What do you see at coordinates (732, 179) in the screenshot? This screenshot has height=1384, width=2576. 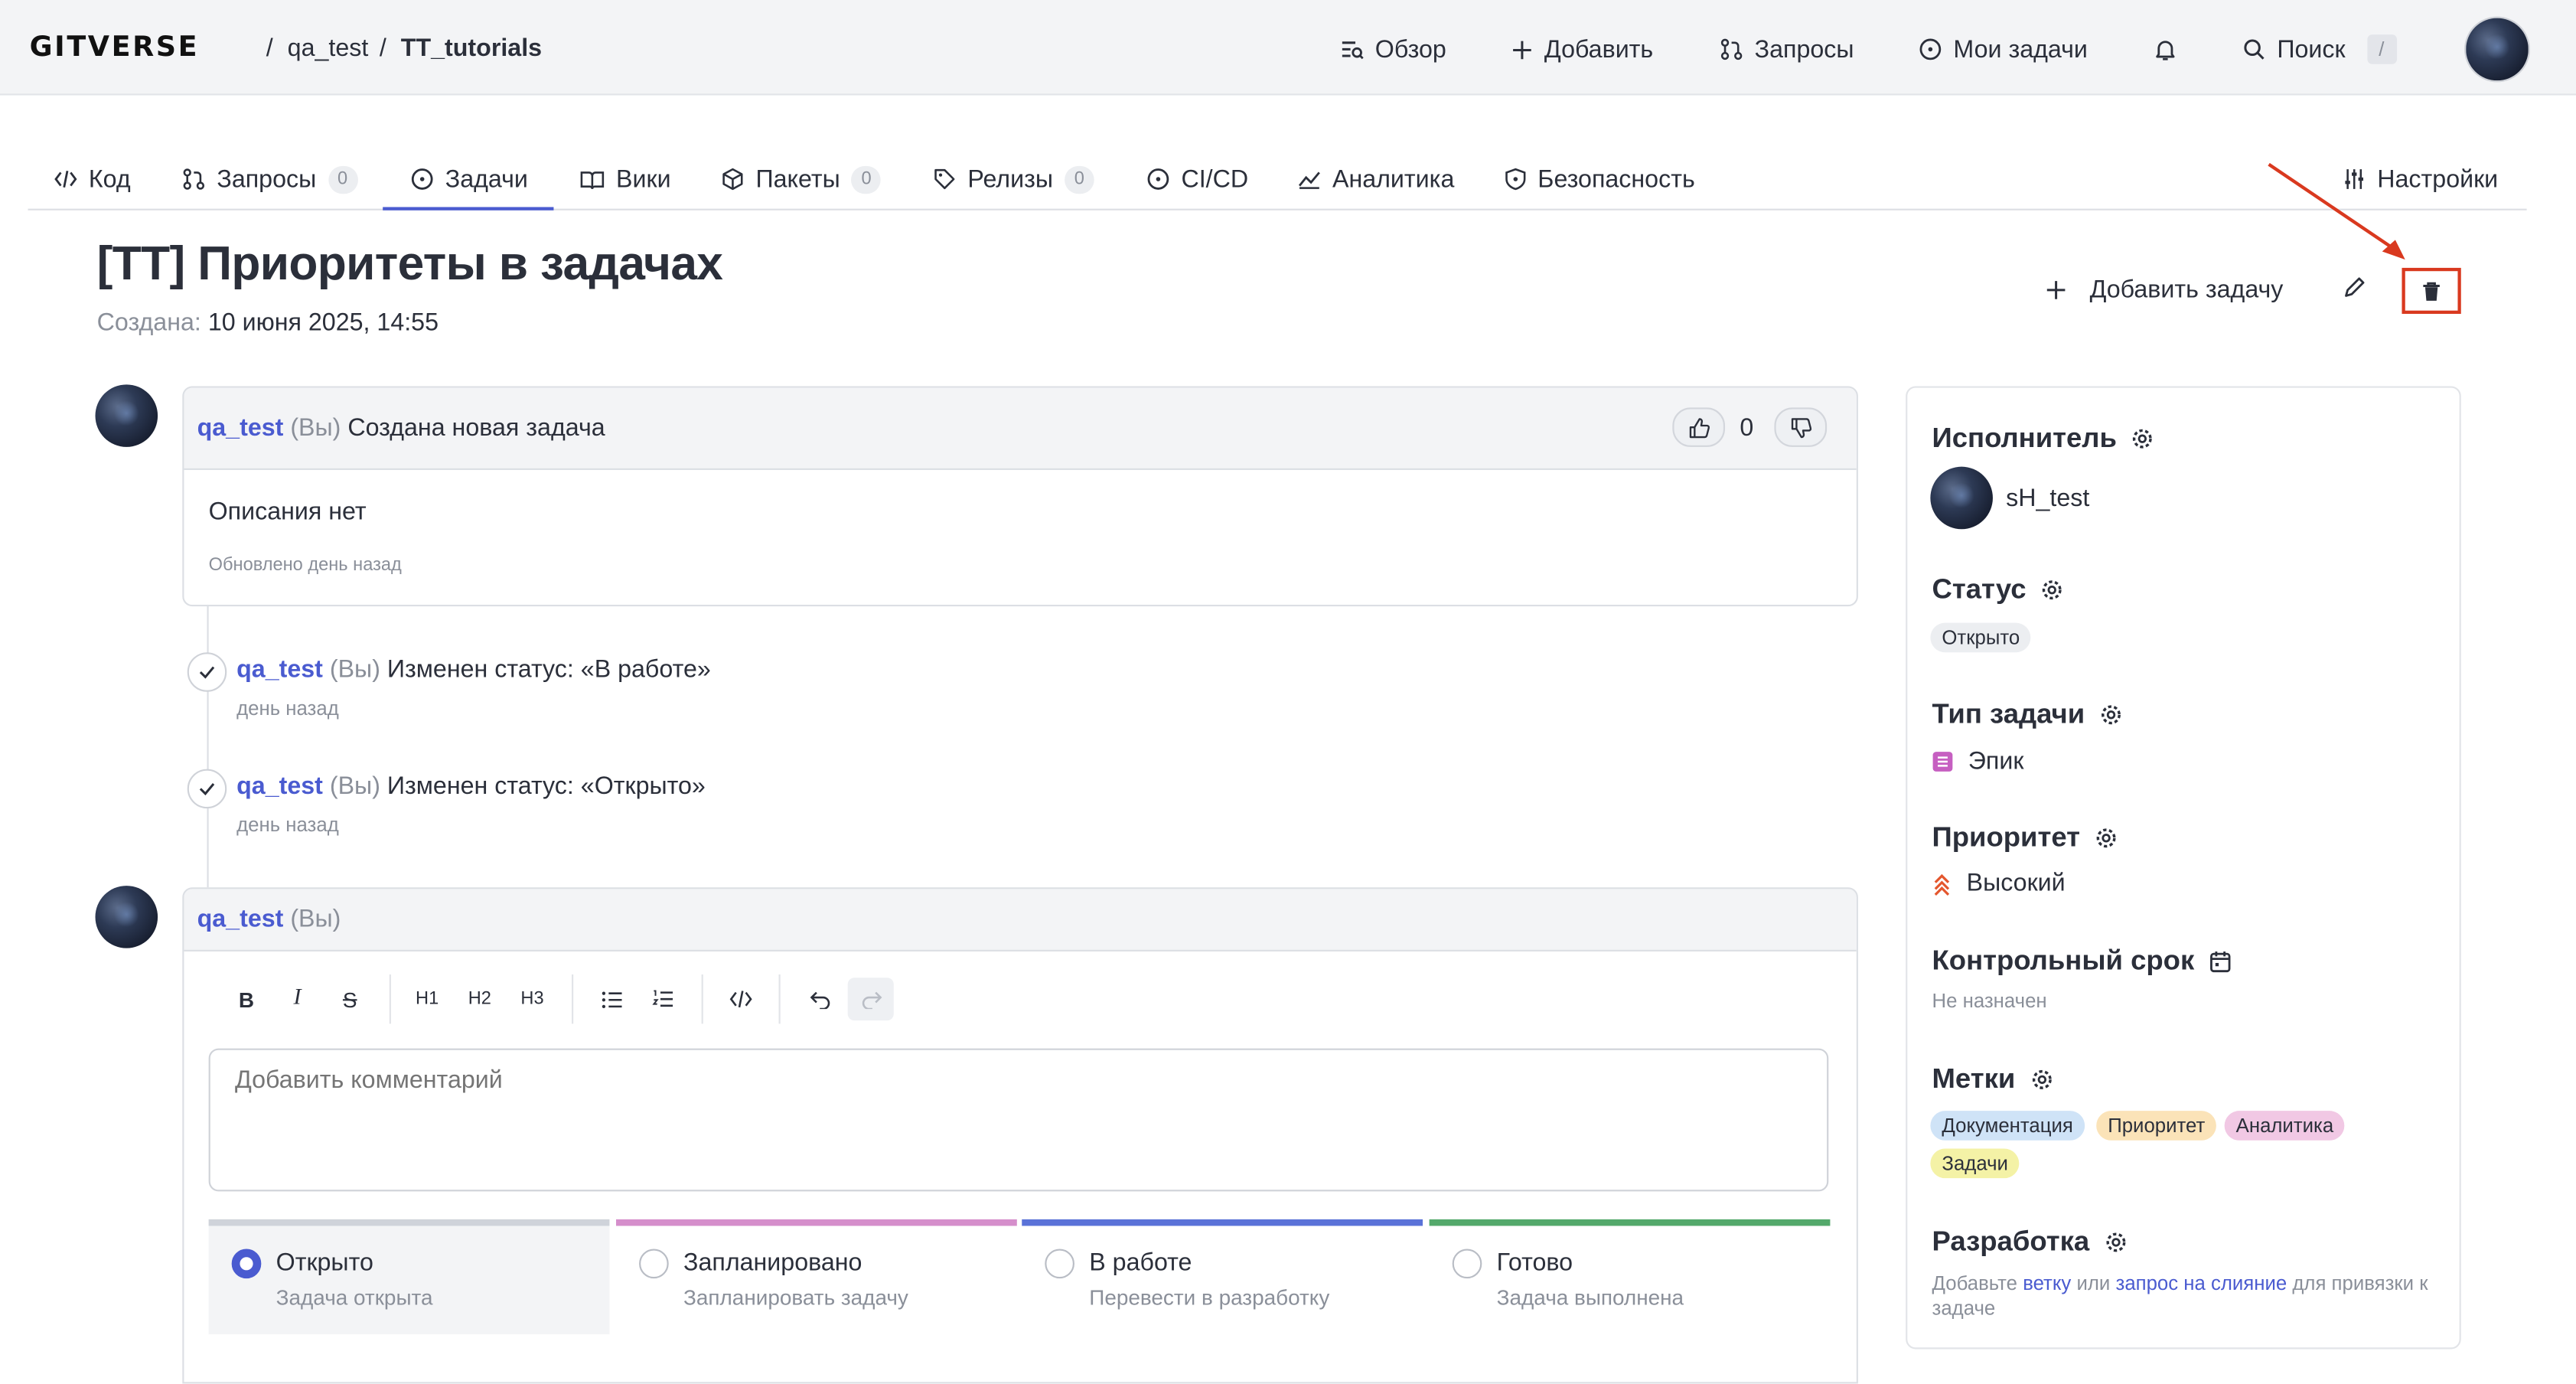 I see `package-icon` at bounding box center [732, 179].